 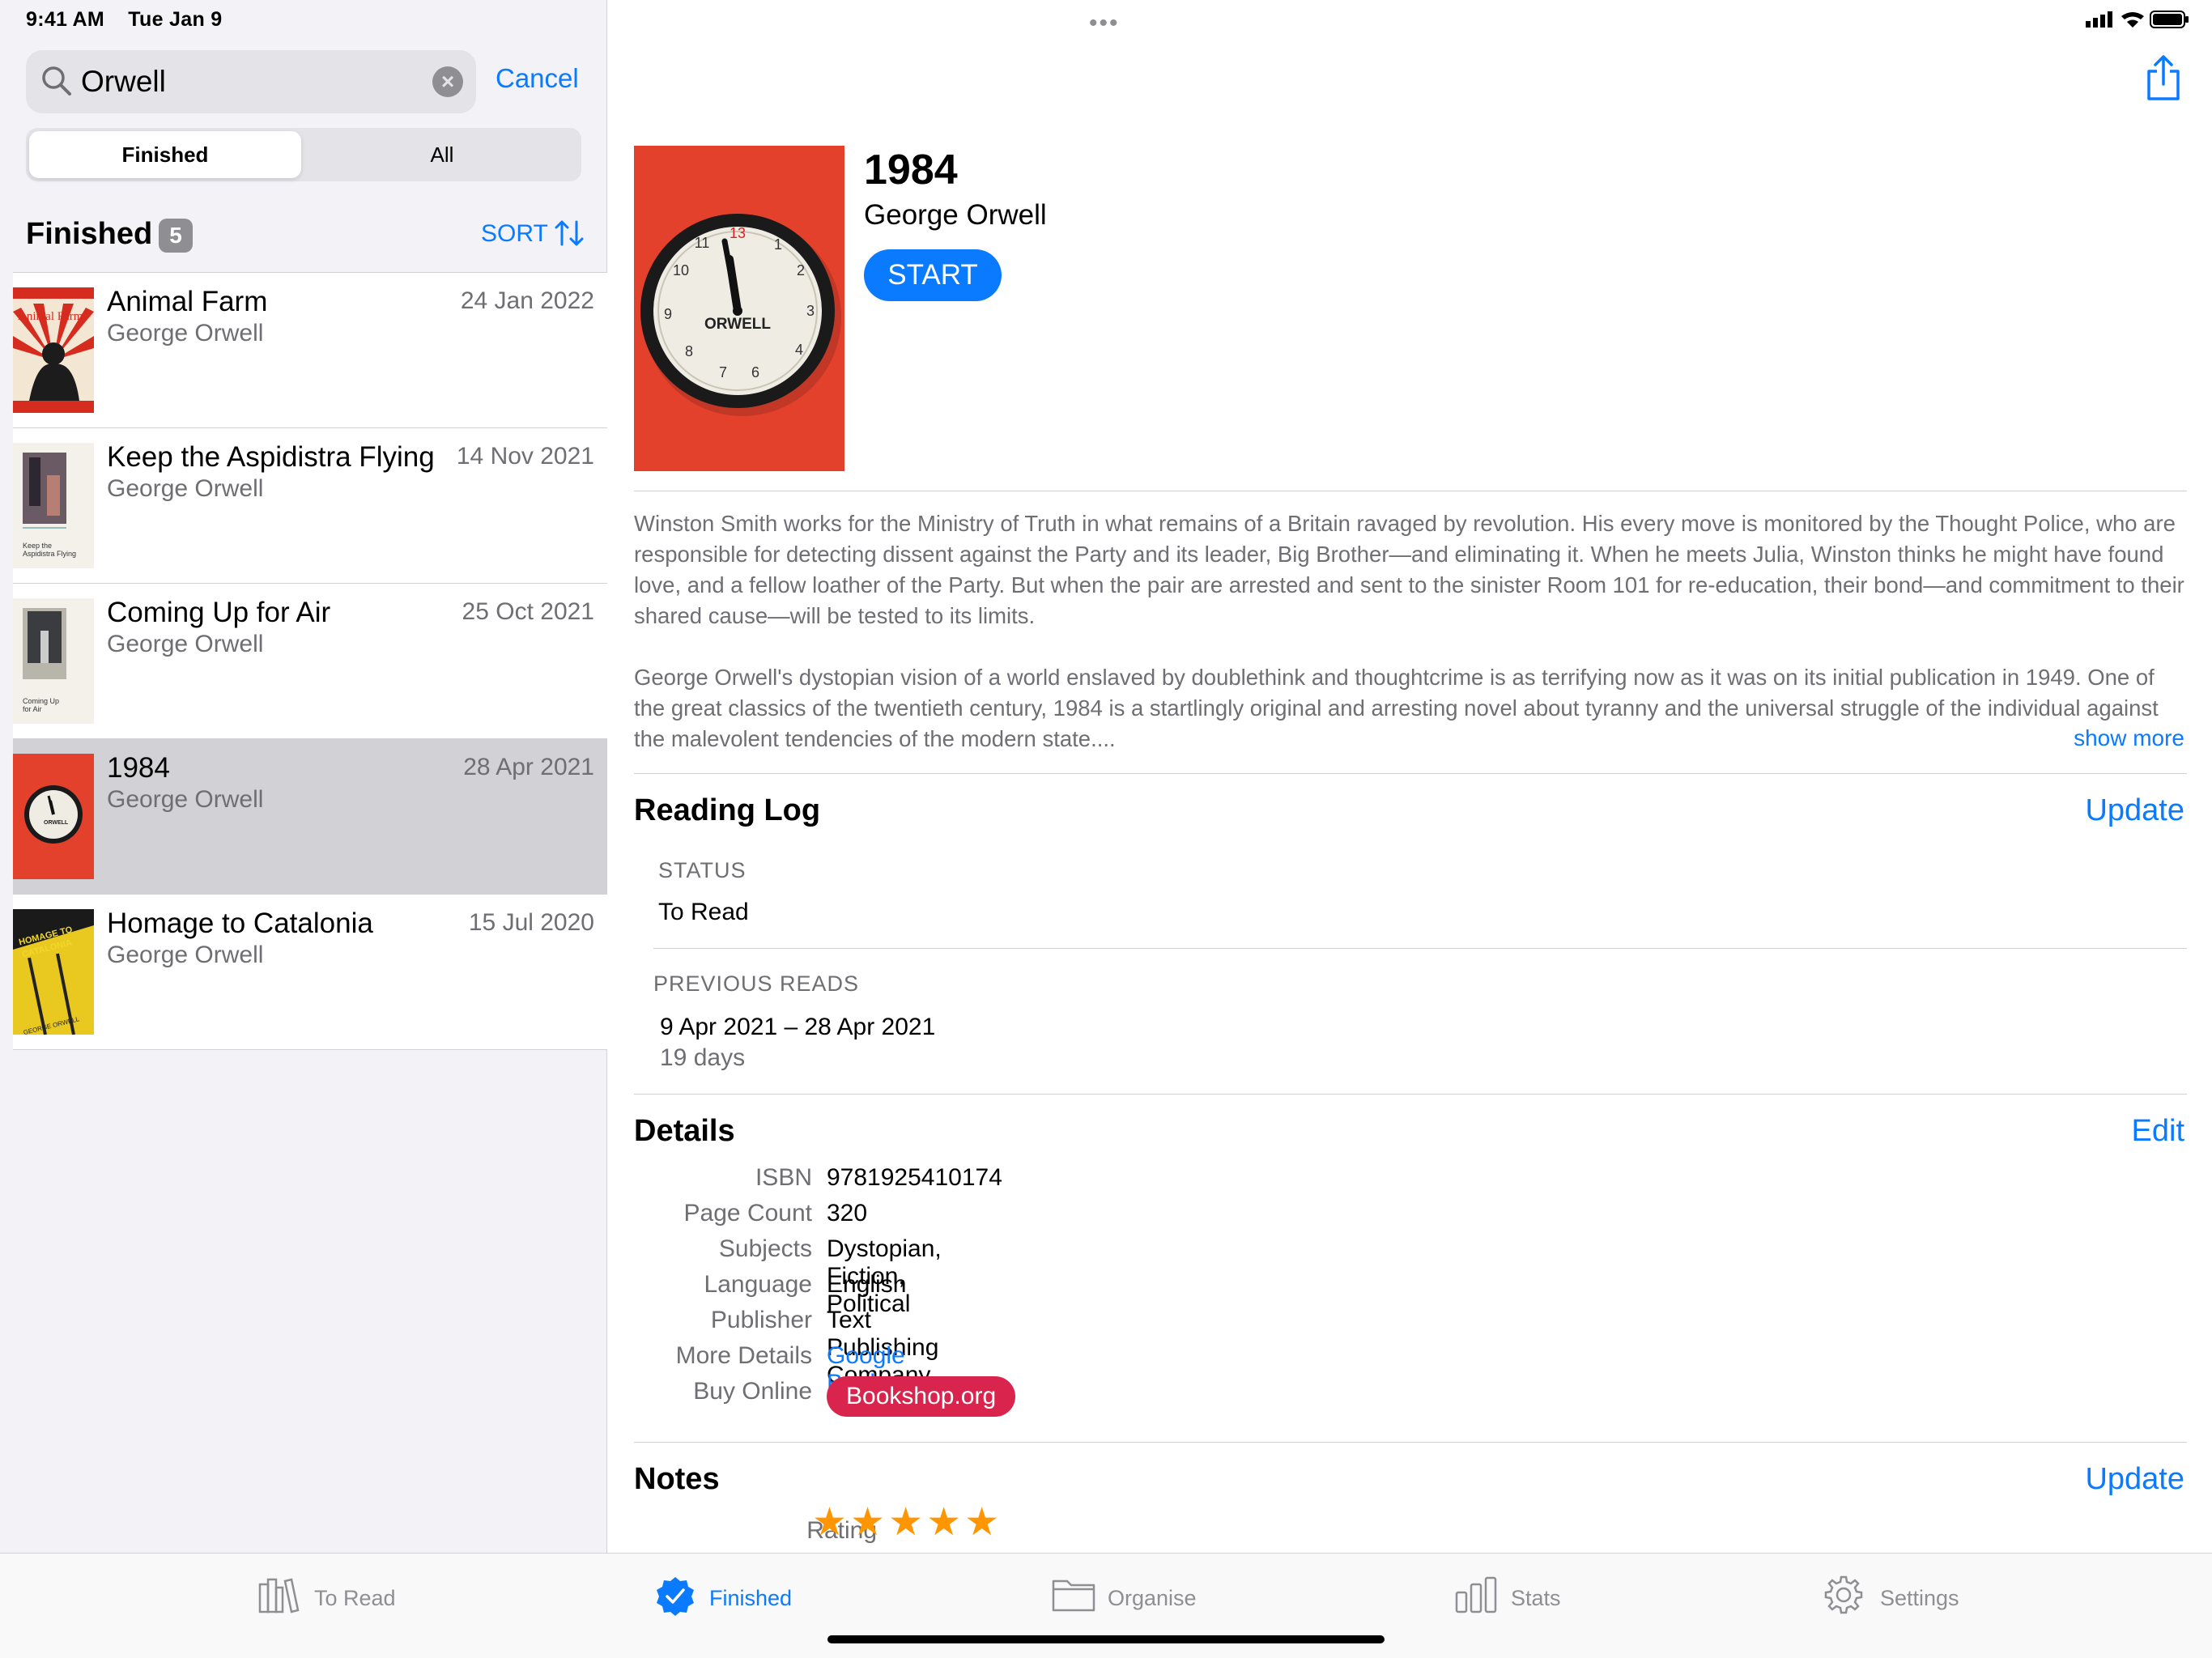 What do you see at coordinates (56, 81) in the screenshot?
I see `search-icon` at bounding box center [56, 81].